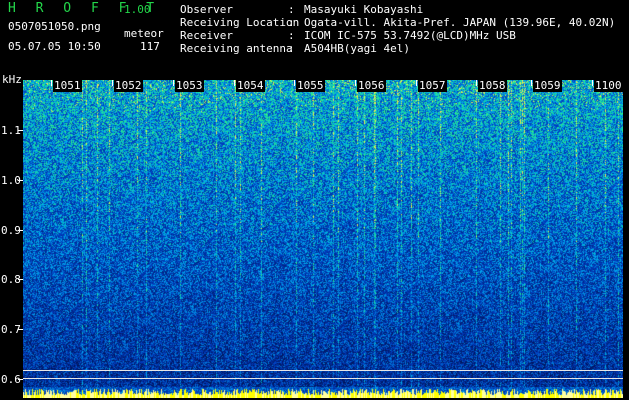 Image resolution: width=629 pixels, height=400 pixels. What do you see at coordinates (128, 85) in the screenshot?
I see `x-tick-label: 1052` at bounding box center [128, 85].